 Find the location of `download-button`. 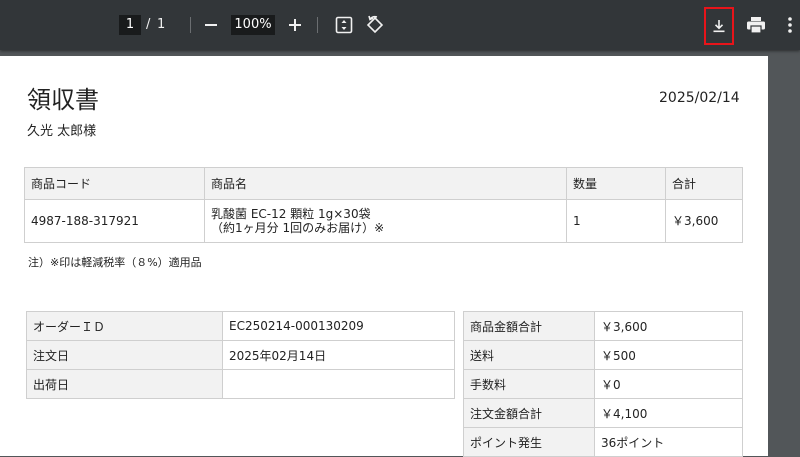

download-button is located at coordinates (719, 26).